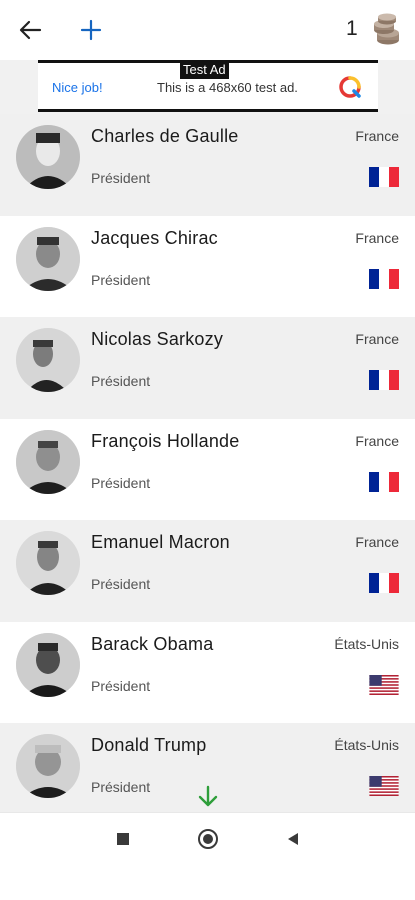 The width and height of the screenshot is (415, 900). Describe the element at coordinates (208, 797) in the screenshot. I see `scroll-down-arrow-icon` at that location.